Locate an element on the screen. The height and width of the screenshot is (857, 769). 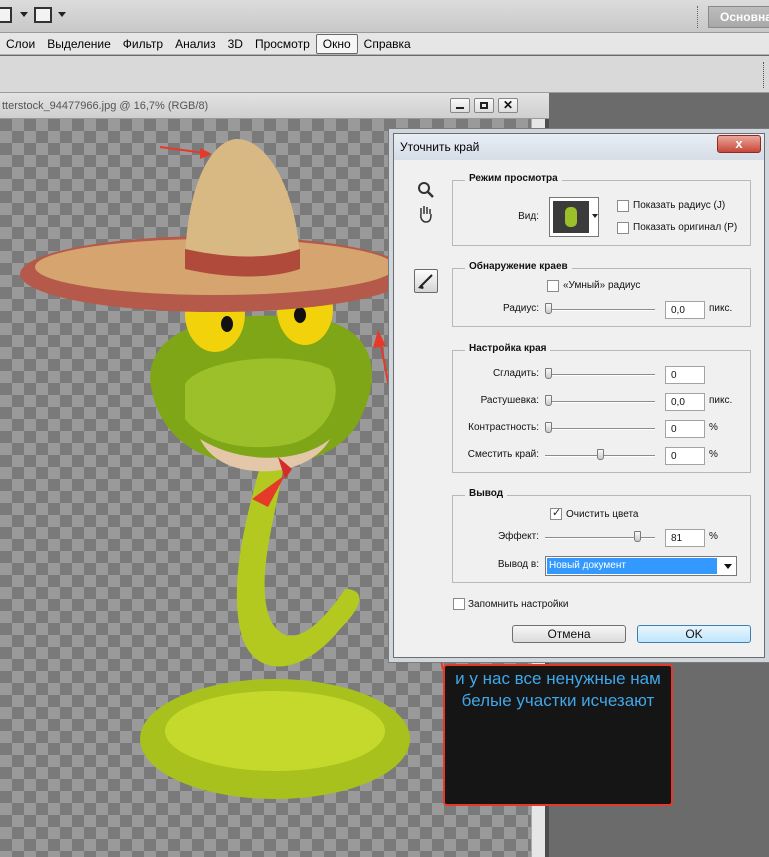
show-radius-checkbox is located at coordinates (623, 206).